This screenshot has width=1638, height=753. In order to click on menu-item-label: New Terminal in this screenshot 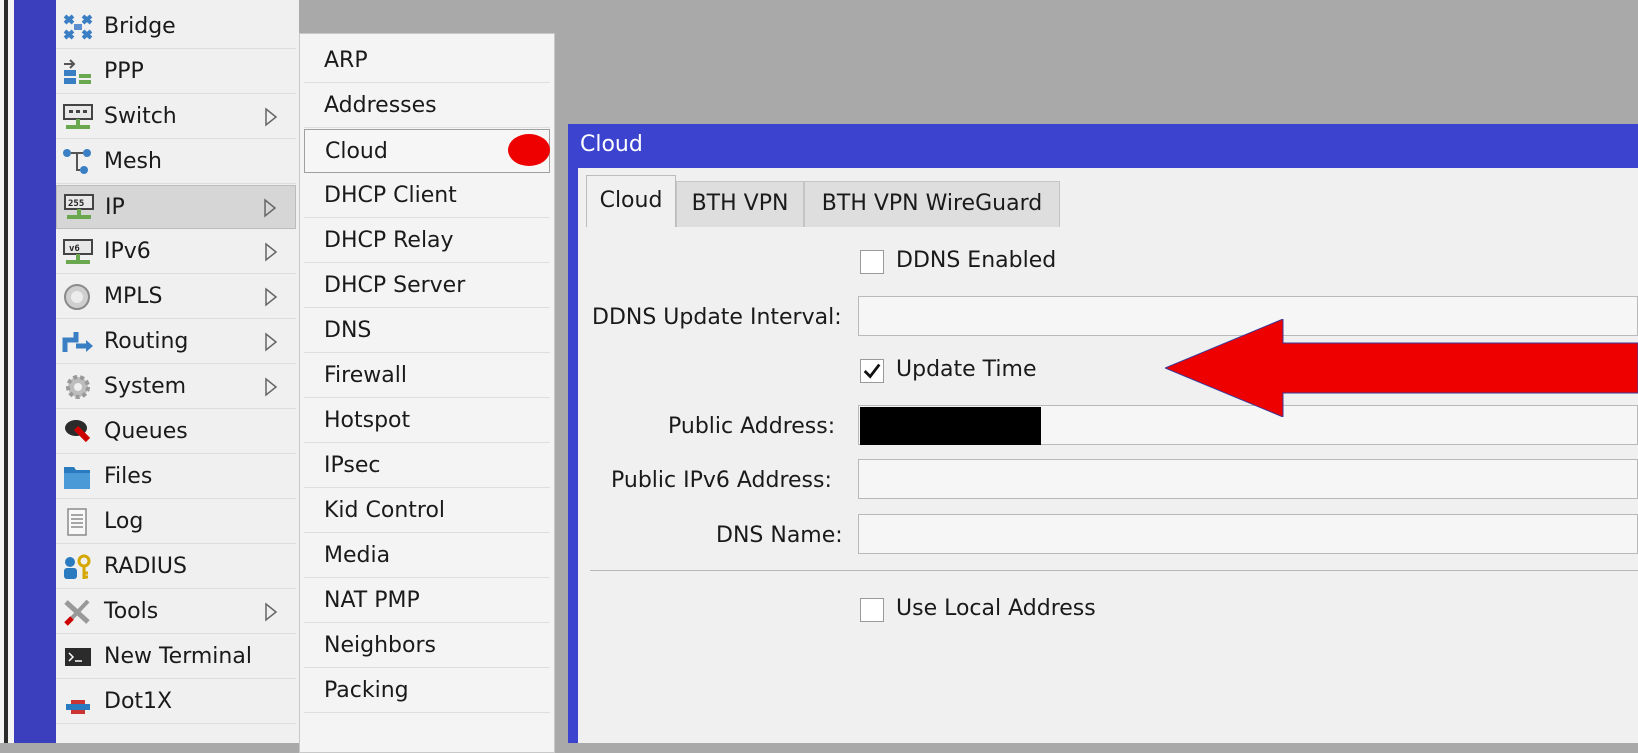, I will do `click(178, 656)`.